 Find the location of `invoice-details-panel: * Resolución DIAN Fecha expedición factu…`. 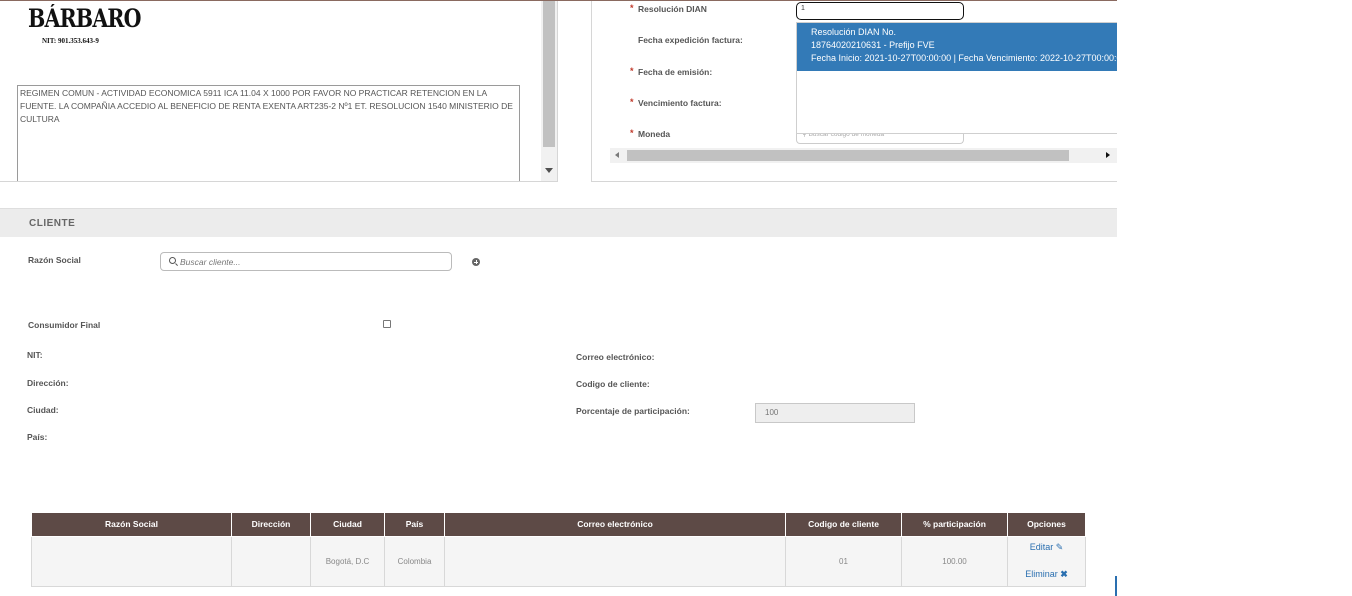

invoice-details-panel: * Resolución DIAN Fecha expedición factu… is located at coordinates (854, 91).